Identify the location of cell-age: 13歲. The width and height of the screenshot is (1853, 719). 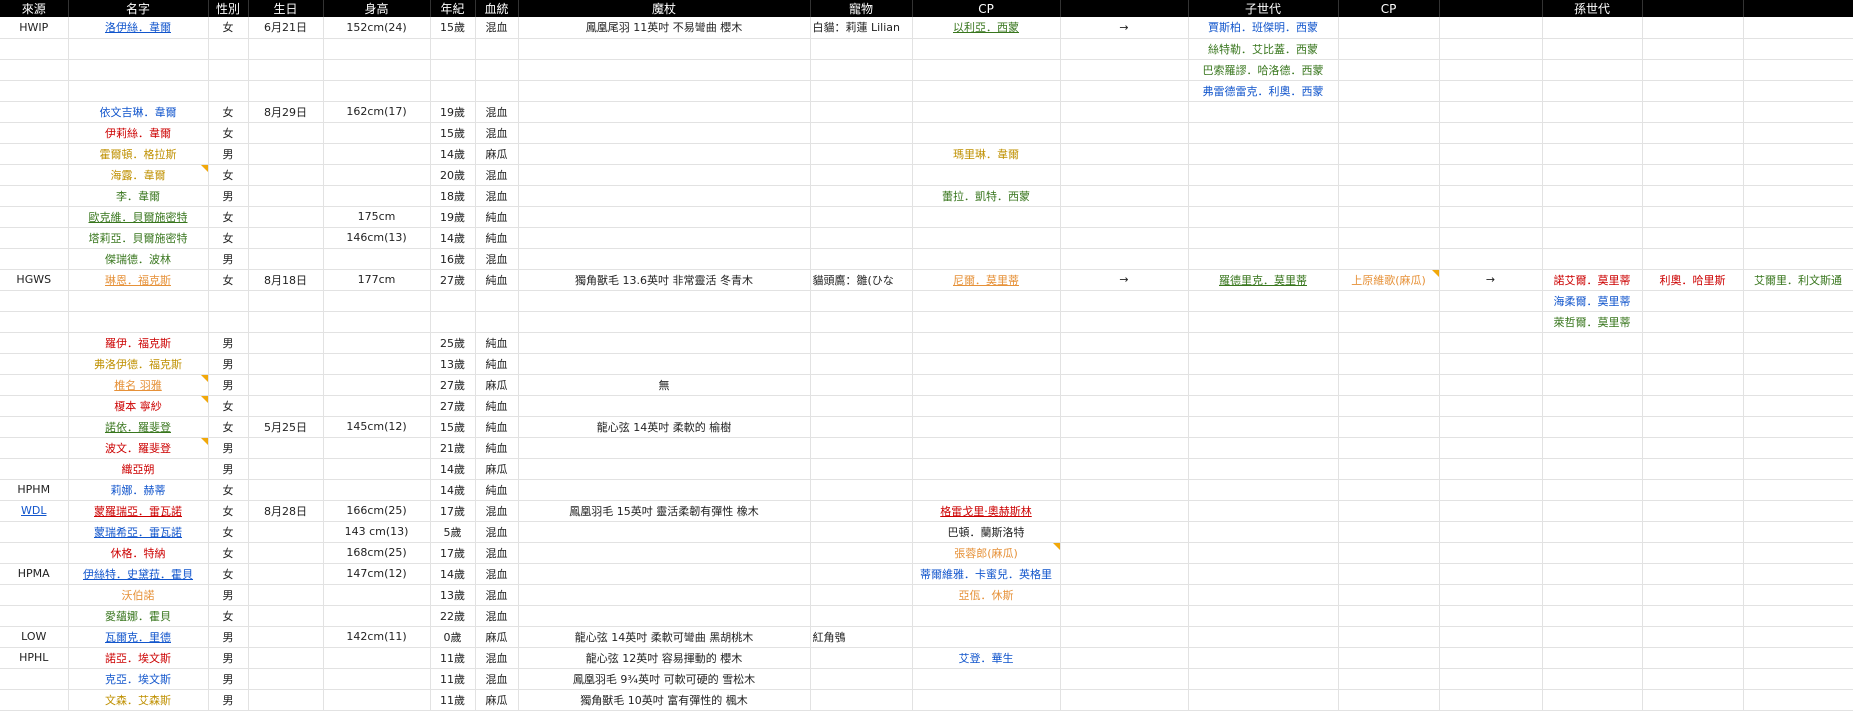
(453, 595).